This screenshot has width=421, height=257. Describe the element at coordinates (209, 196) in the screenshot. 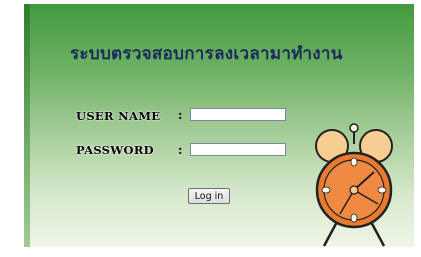

I see `login-button: Log in` at that location.